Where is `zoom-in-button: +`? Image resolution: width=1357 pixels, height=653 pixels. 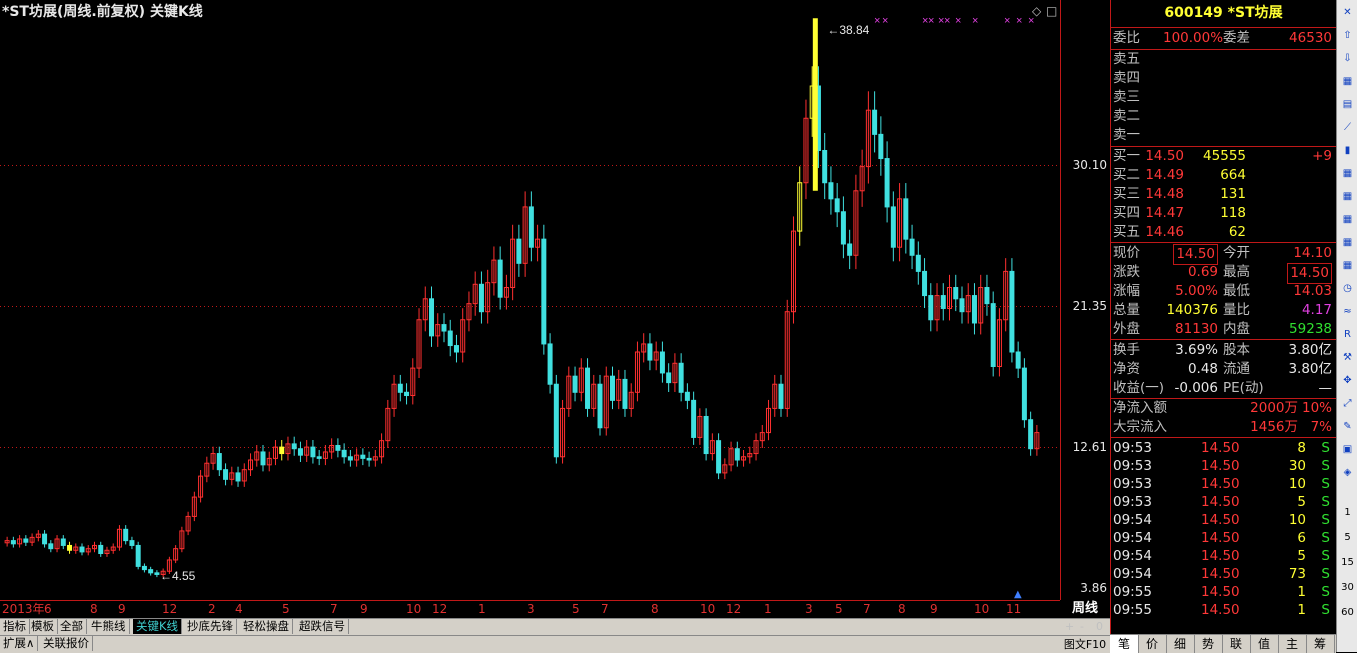 zoom-in-button: + is located at coordinates (1069, 627).